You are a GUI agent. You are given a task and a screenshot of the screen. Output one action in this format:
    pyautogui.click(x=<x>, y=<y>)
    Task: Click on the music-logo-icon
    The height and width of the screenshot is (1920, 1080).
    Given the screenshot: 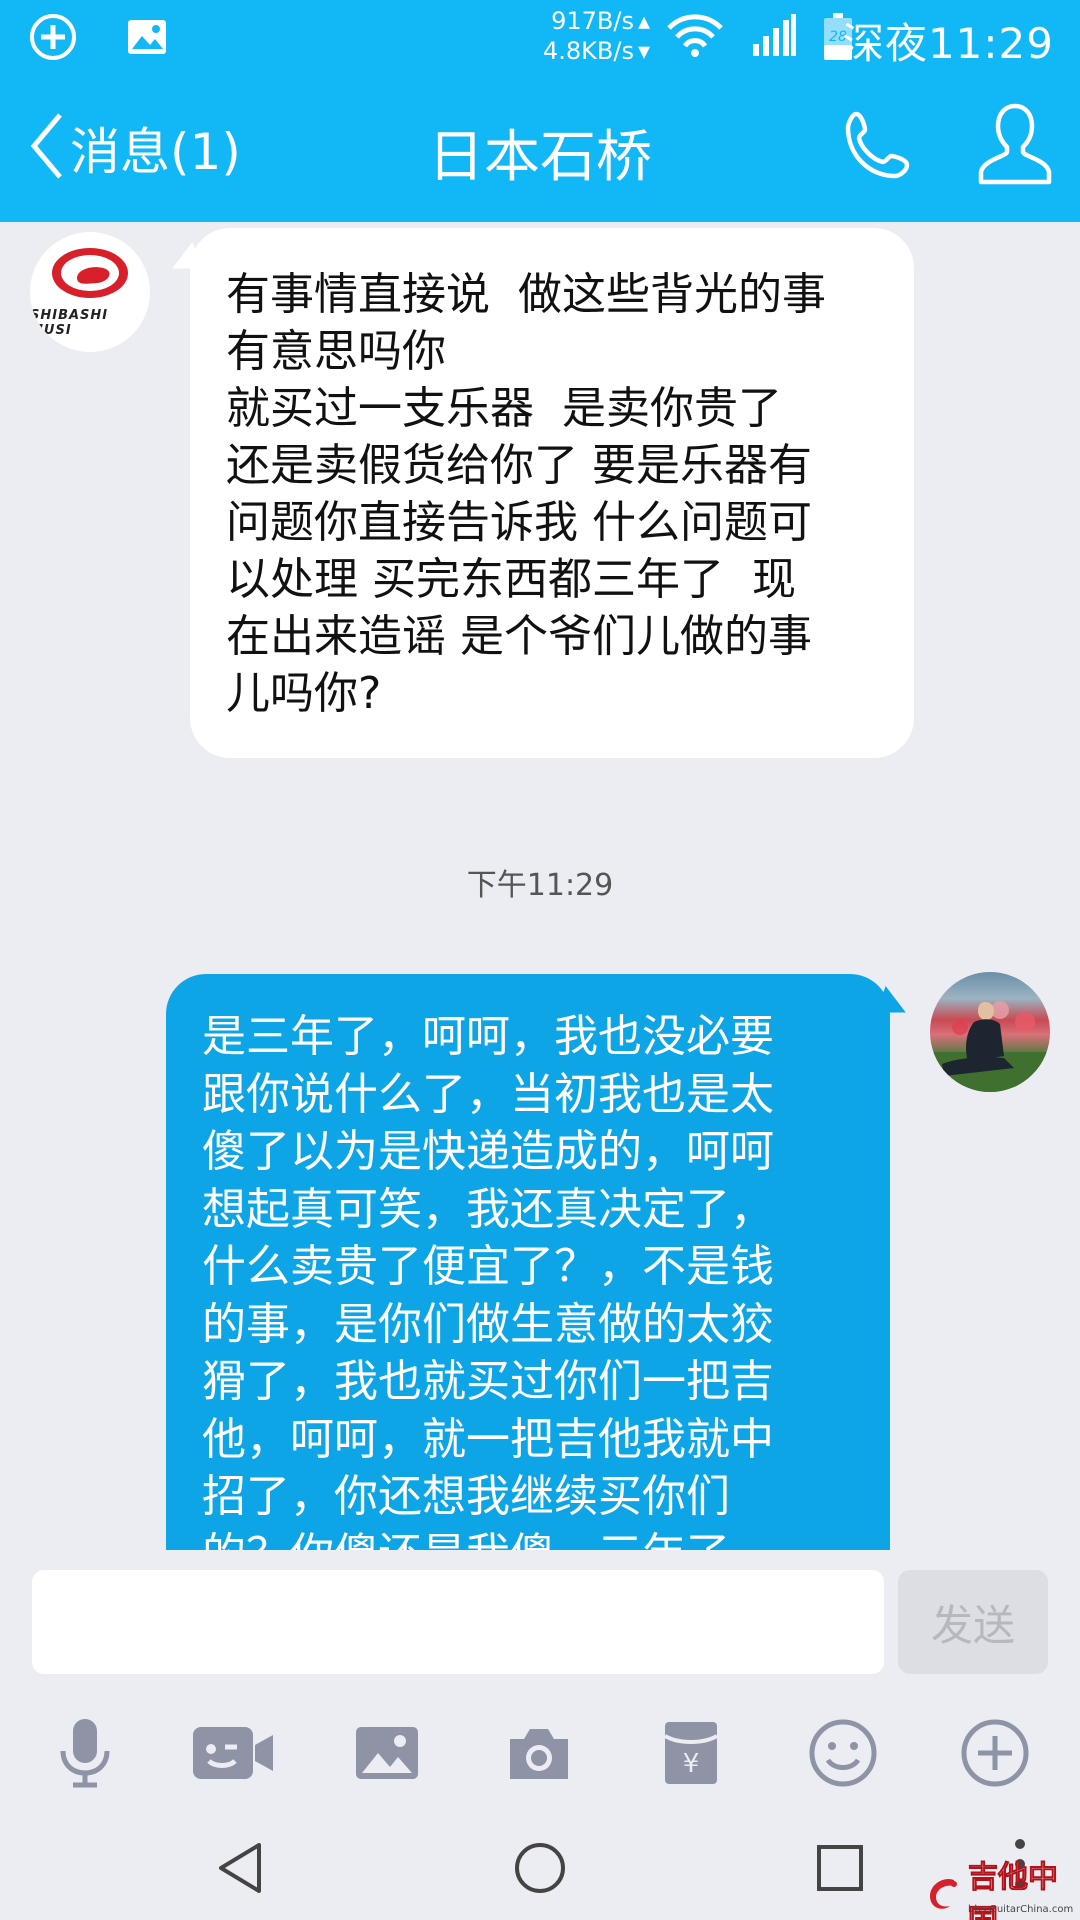 What is the action you would take?
    pyautogui.click(x=90, y=275)
    